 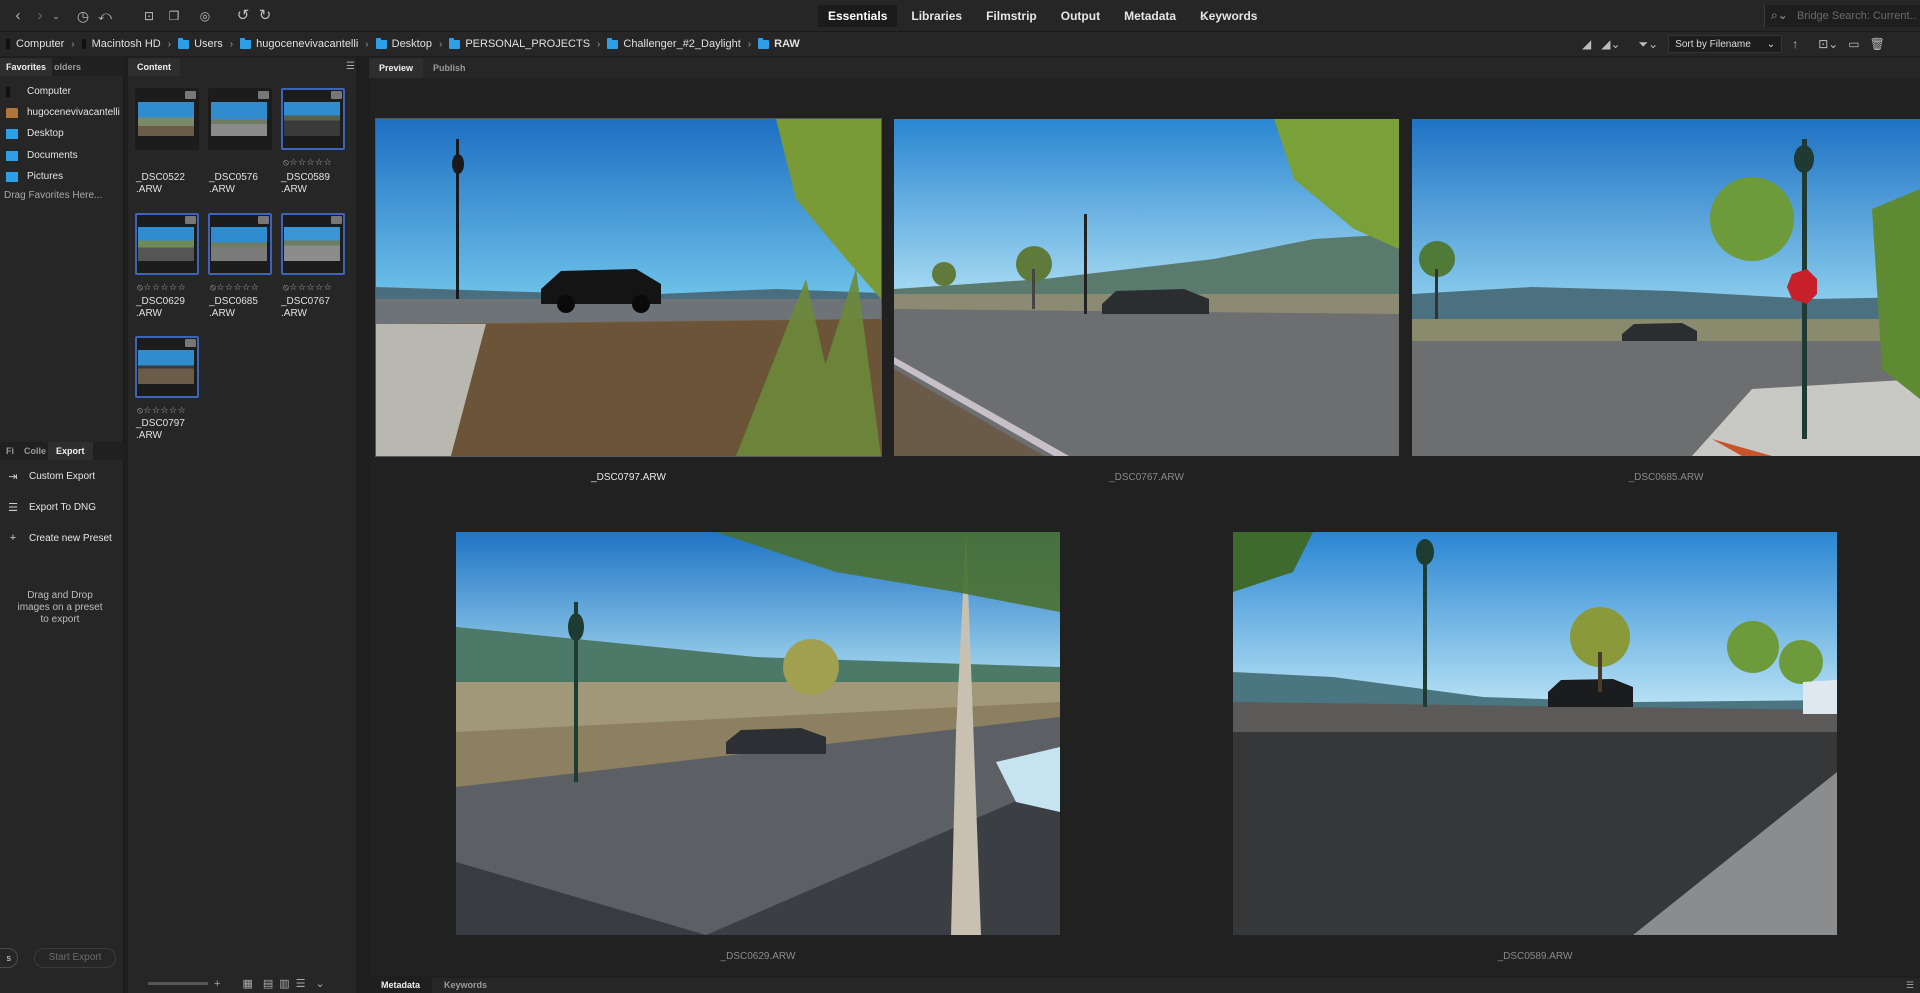 I want to click on rotate-left-icon: ↺, so click(x=243, y=16).